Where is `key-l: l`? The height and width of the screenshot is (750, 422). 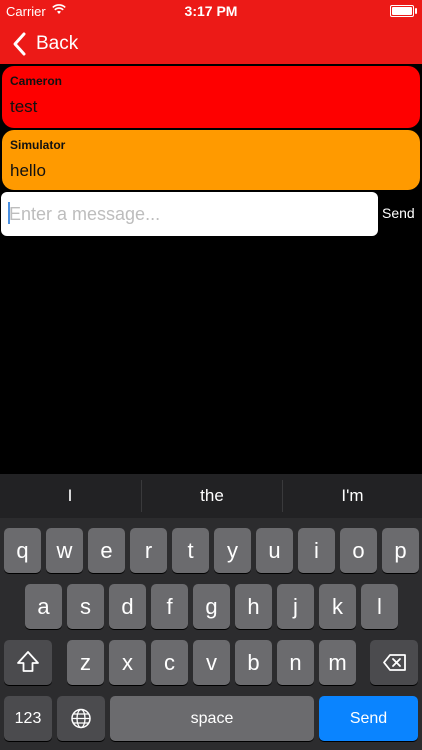 key-l: l is located at coordinates (379, 606).